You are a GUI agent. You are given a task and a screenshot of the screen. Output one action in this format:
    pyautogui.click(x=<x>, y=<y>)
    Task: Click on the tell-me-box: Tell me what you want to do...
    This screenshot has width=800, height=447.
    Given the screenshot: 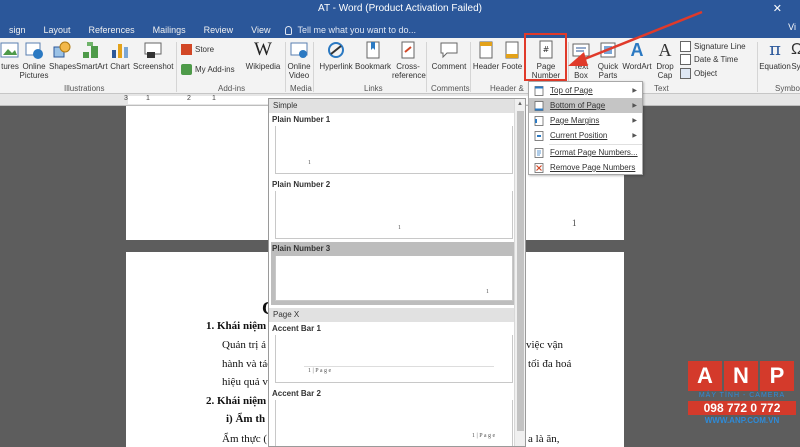 What is the action you would take?
    pyautogui.click(x=347, y=30)
    